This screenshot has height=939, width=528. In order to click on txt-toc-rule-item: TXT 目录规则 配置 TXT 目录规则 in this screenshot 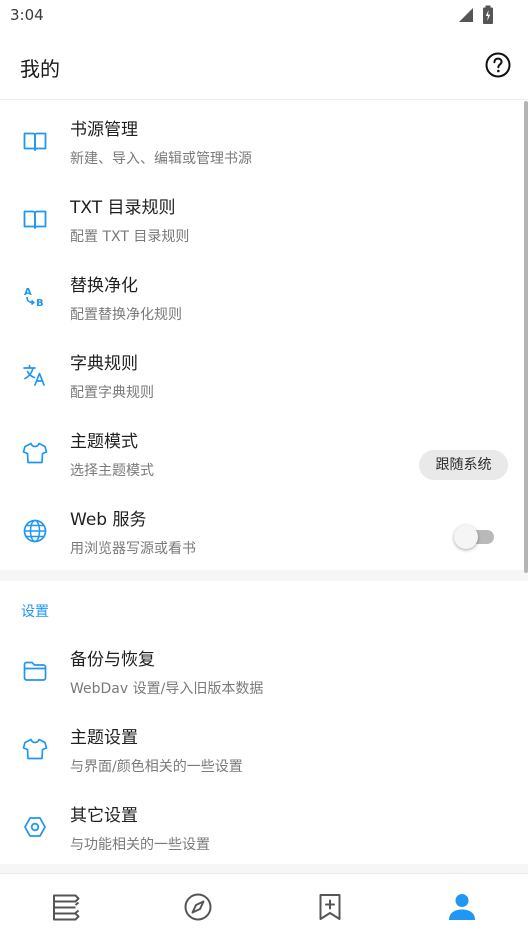, I will do `click(262, 218)`.